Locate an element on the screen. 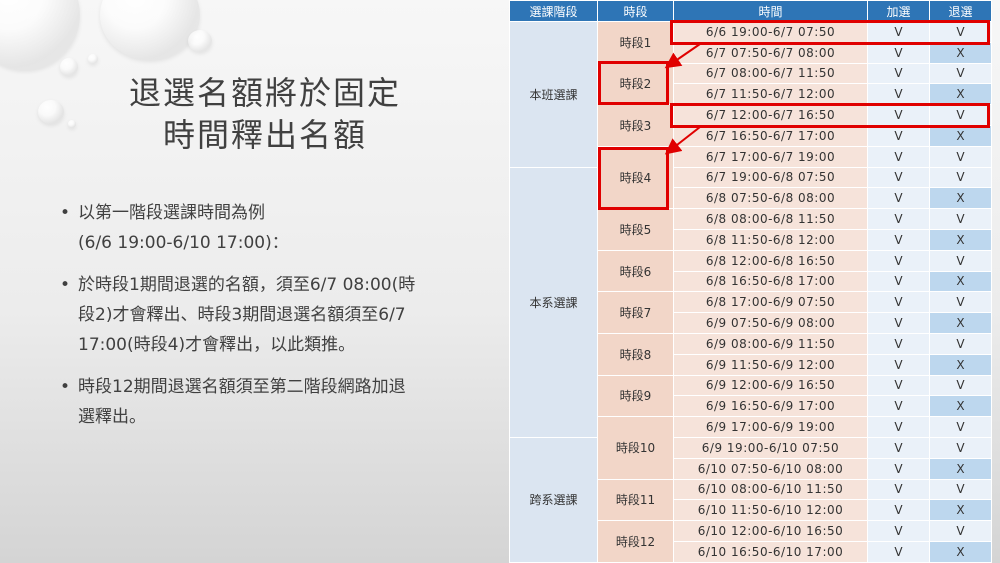  bullet-line: 時段12期間退選名額須至第二階段網路加退 is located at coordinates (242, 387).